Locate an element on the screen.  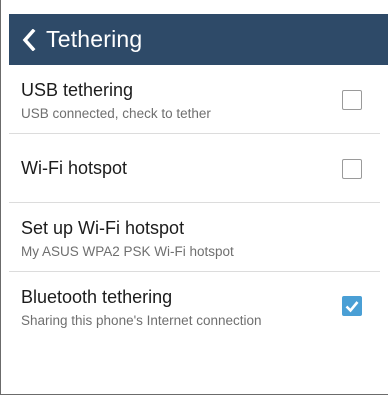
bluetooth-tethering-checkbox is located at coordinates (352, 306).